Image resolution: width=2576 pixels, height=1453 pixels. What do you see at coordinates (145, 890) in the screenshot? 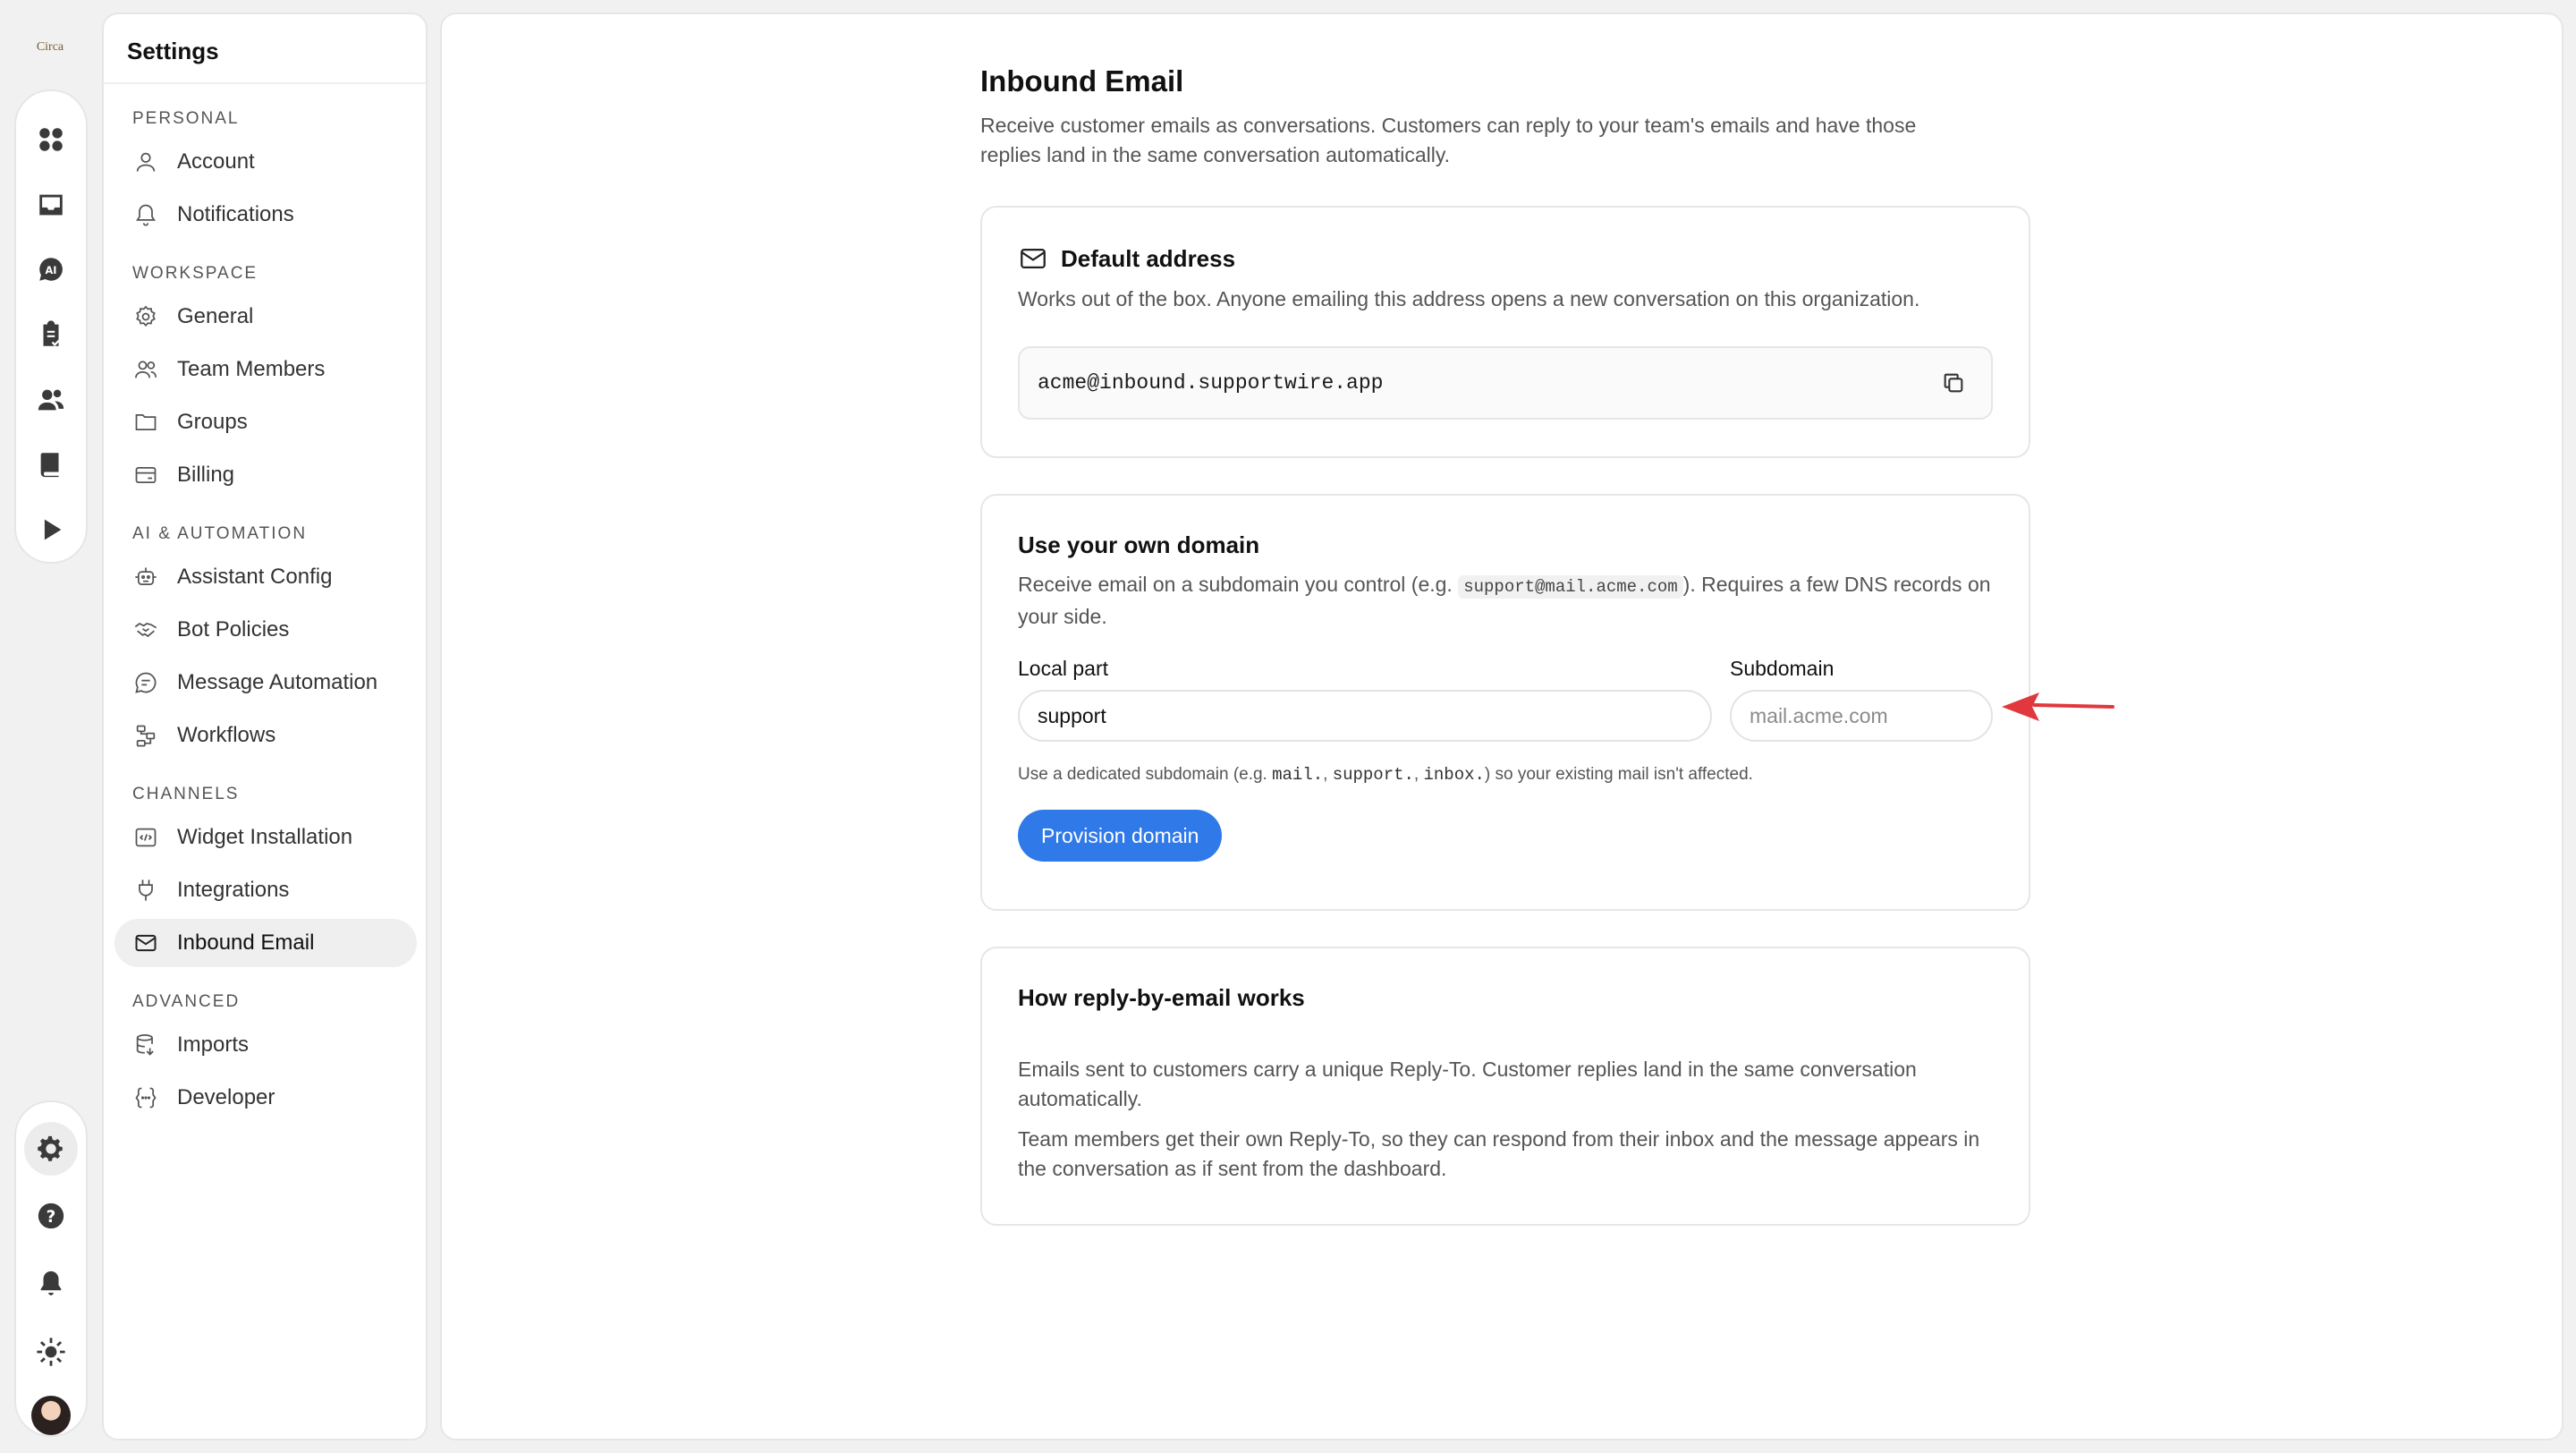
I see `plug-icon` at bounding box center [145, 890].